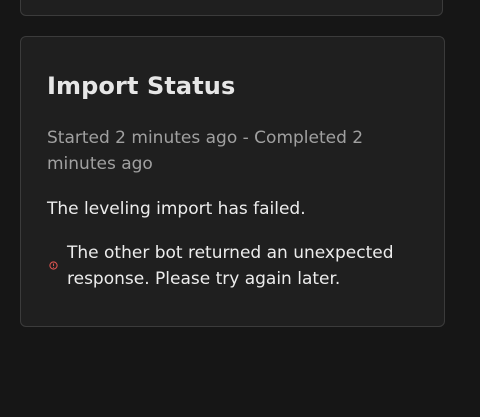 This screenshot has height=417, width=480. I want to click on import-result-message: The leveling import has failed., so click(176, 209).